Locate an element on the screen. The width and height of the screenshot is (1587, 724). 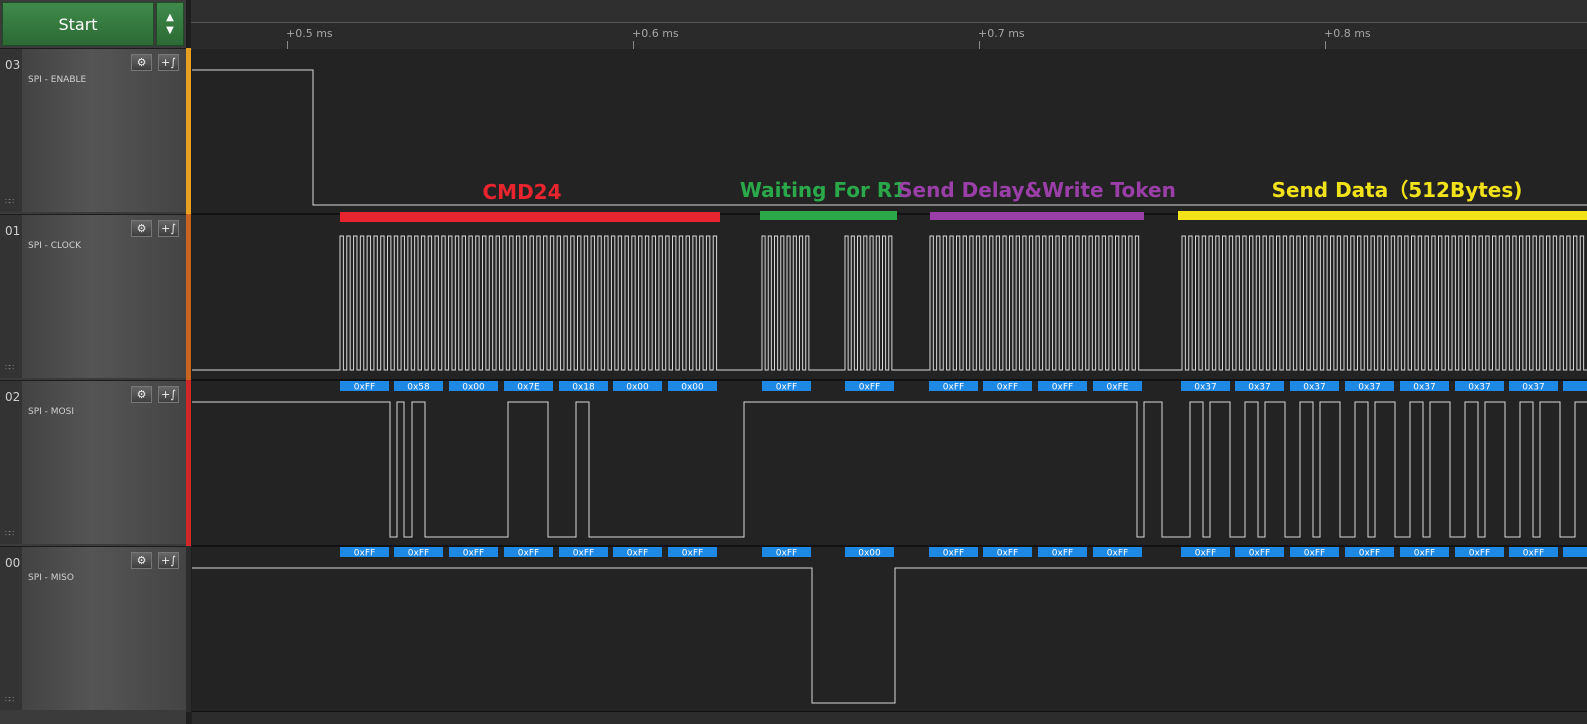
mosi-byte: 0xFE is located at coordinates (1117, 387).